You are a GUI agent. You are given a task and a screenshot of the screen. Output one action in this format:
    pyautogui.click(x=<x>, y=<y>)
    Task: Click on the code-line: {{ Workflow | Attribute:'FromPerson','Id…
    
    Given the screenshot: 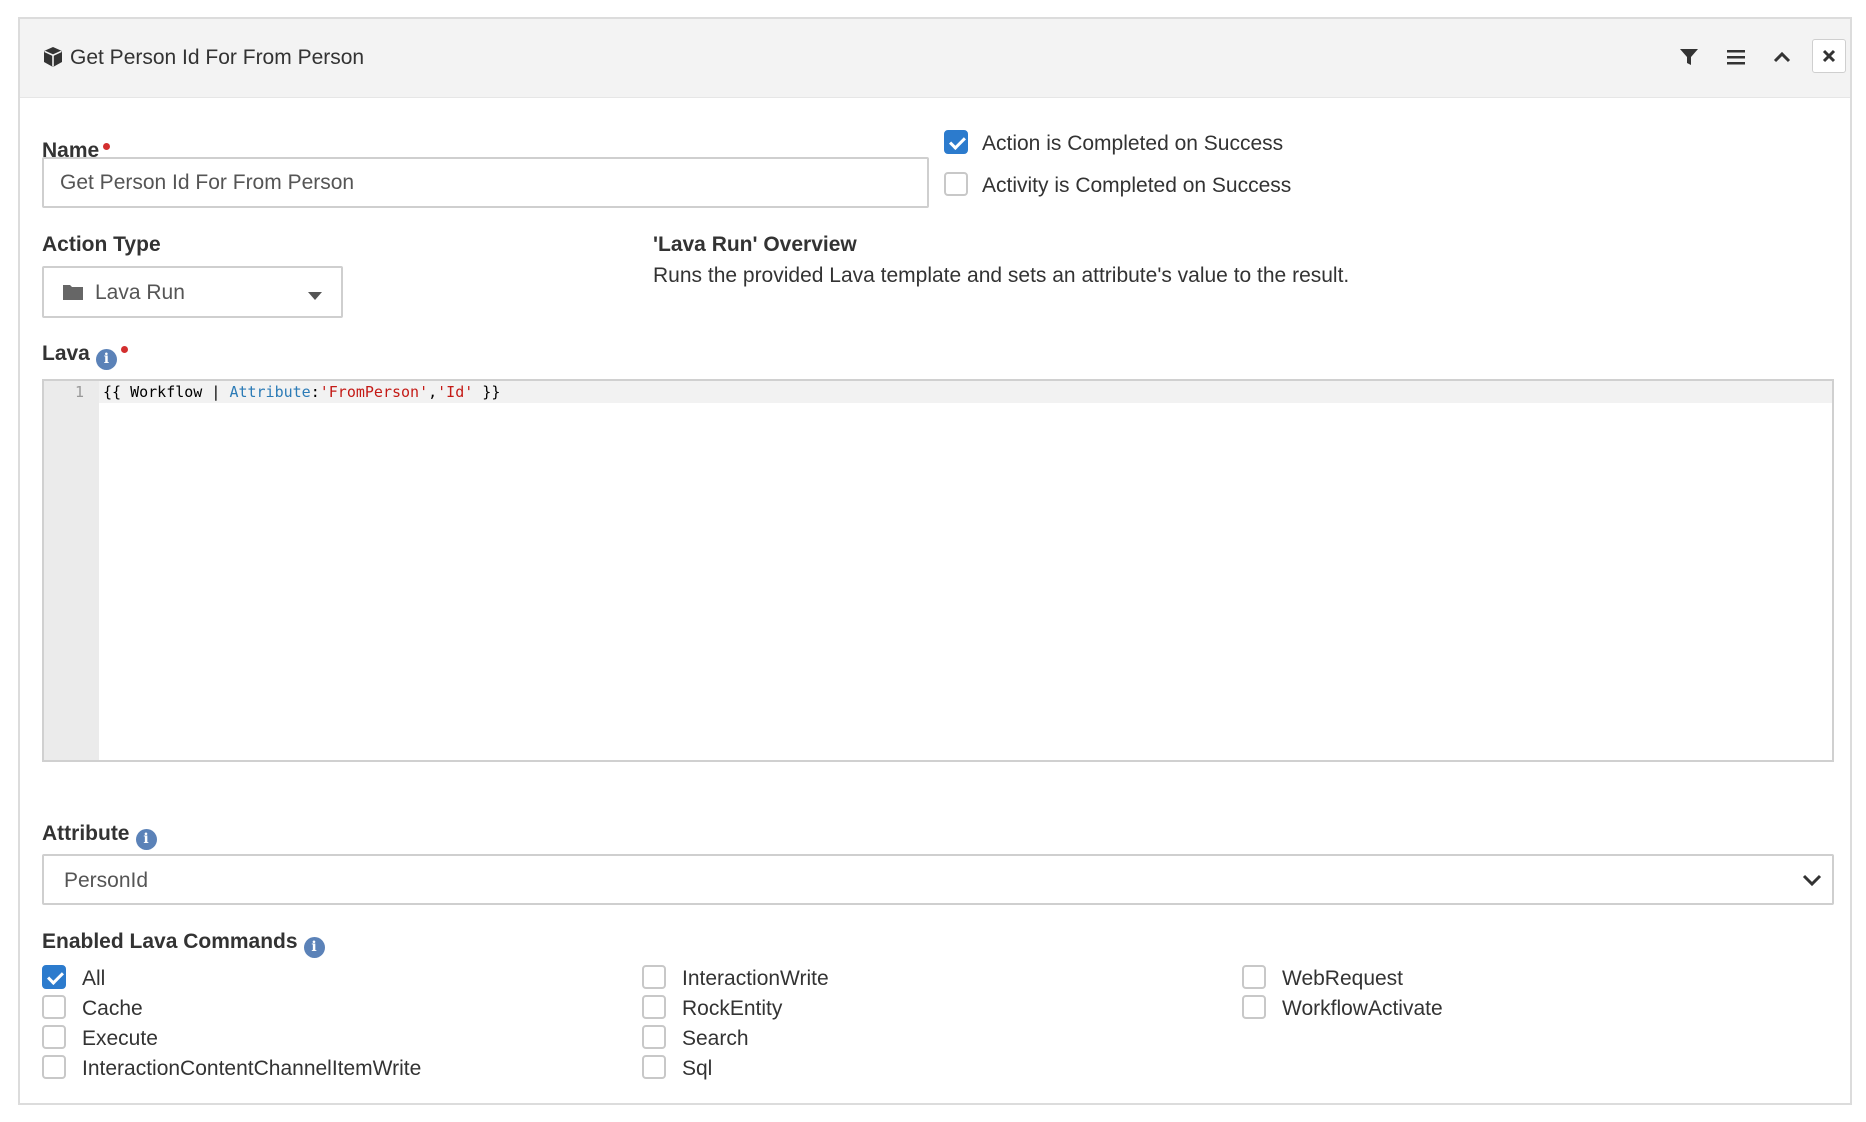 What is the action you would take?
    pyautogui.click(x=301, y=392)
    